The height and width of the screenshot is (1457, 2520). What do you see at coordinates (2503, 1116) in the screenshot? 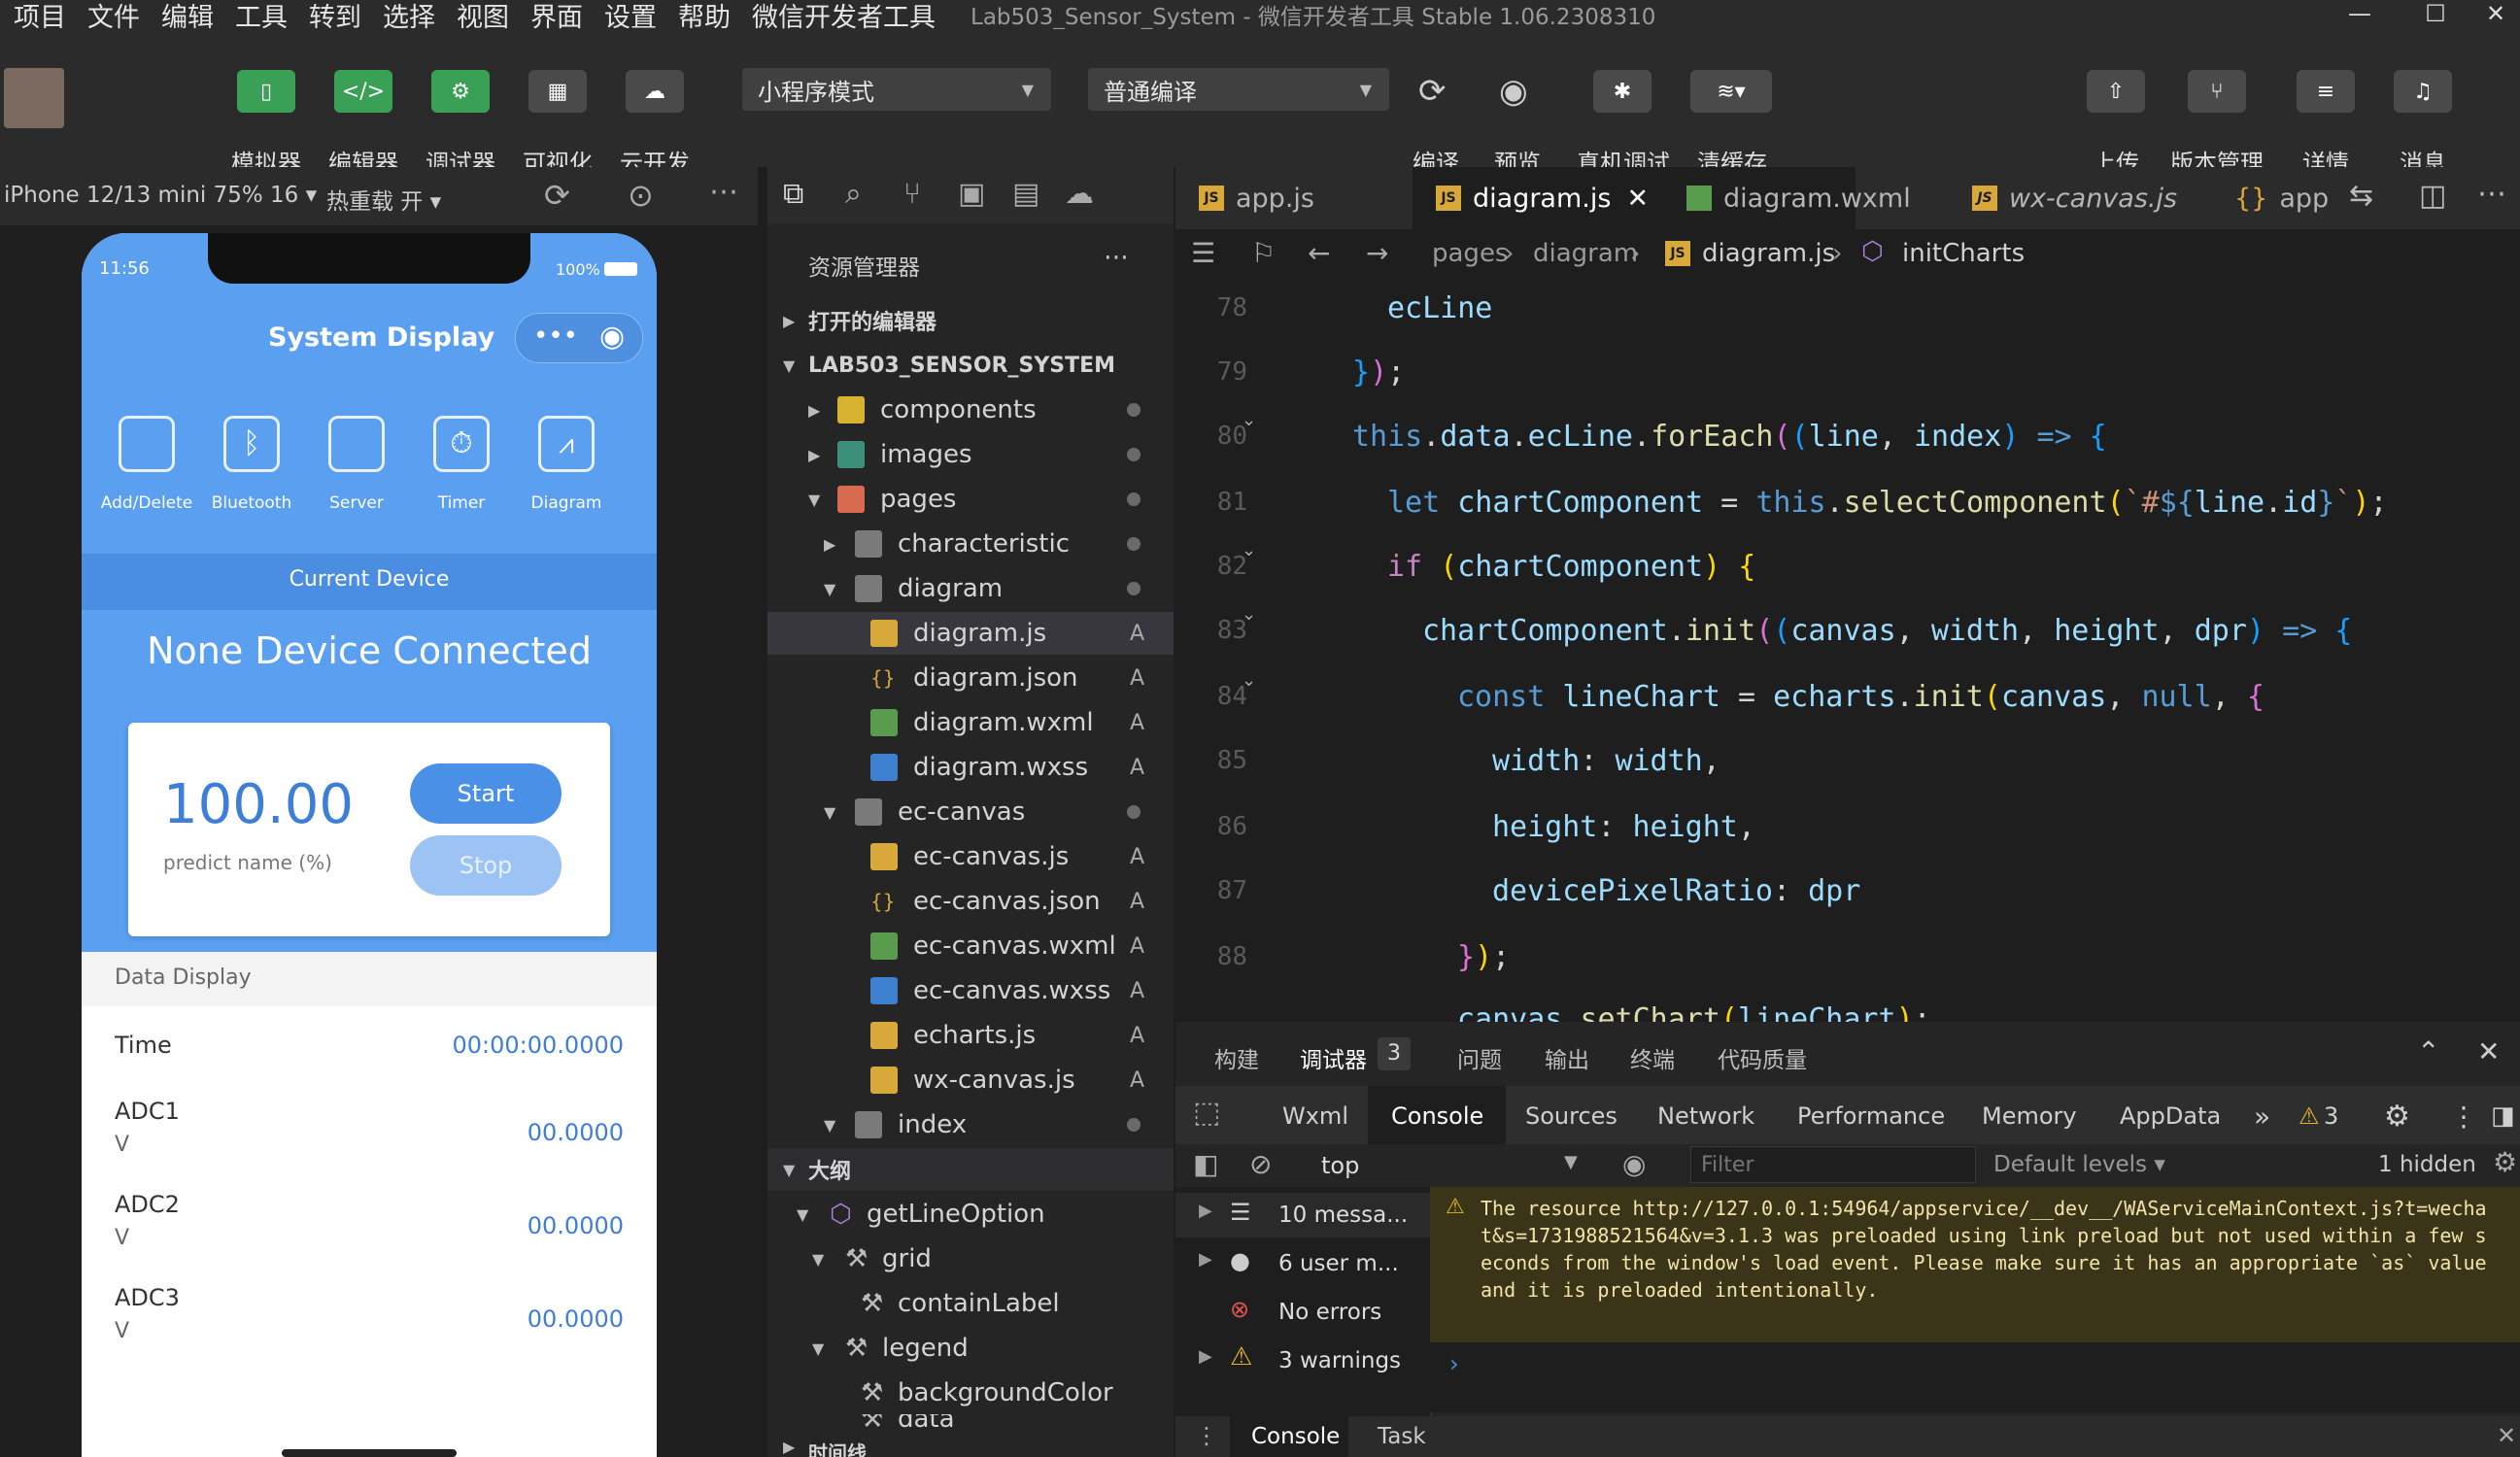
I see `dock-icon: ◨` at bounding box center [2503, 1116].